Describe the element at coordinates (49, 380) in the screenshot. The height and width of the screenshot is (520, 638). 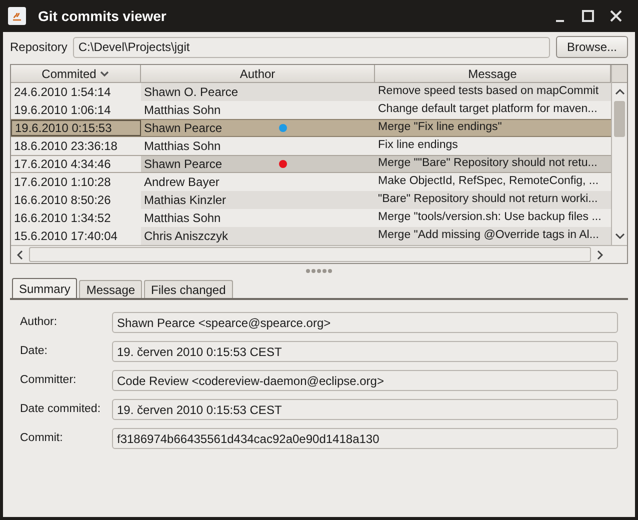
I see `field-label: Committer:` at that location.